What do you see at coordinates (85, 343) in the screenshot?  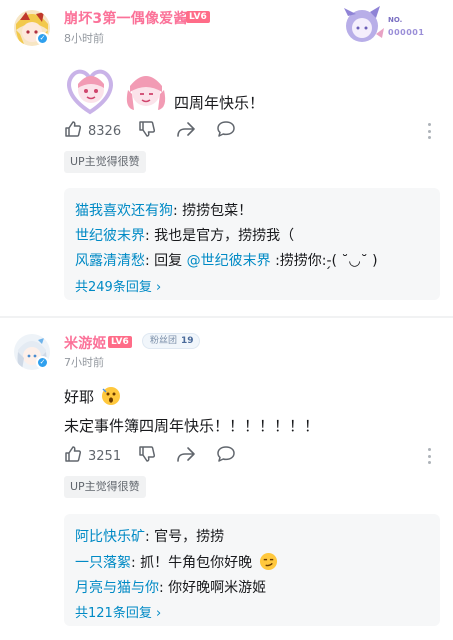 I see `username: 米游姬` at bounding box center [85, 343].